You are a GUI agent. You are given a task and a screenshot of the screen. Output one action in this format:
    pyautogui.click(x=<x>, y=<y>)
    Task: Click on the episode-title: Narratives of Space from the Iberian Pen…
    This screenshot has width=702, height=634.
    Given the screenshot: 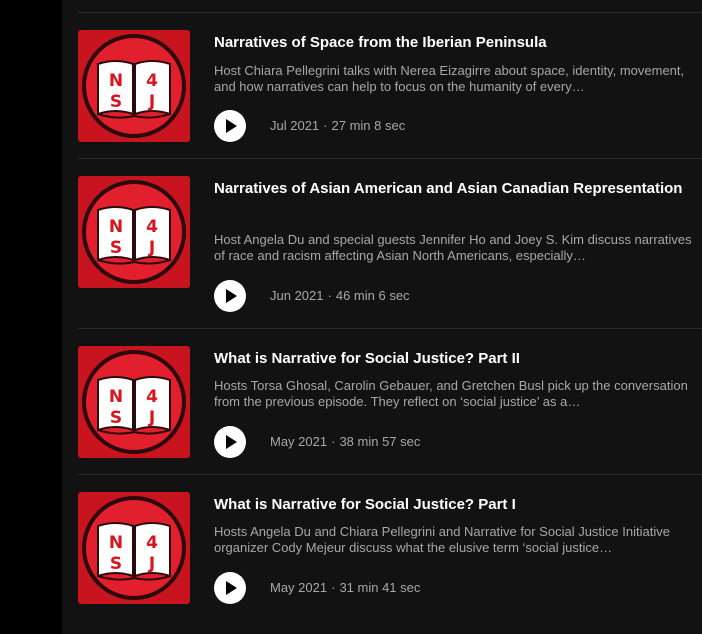 What is the action you would take?
    pyautogui.click(x=449, y=43)
    